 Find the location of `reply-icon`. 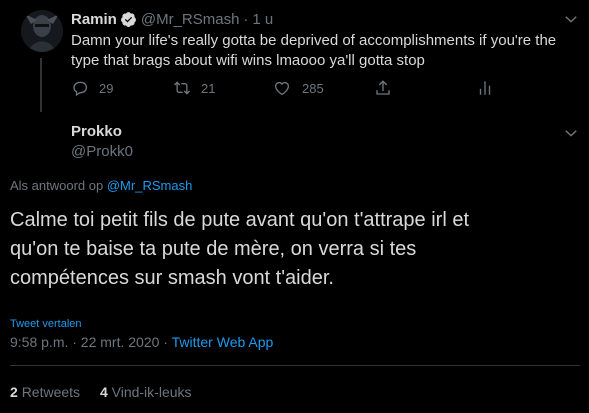

reply-icon is located at coordinates (80, 89).